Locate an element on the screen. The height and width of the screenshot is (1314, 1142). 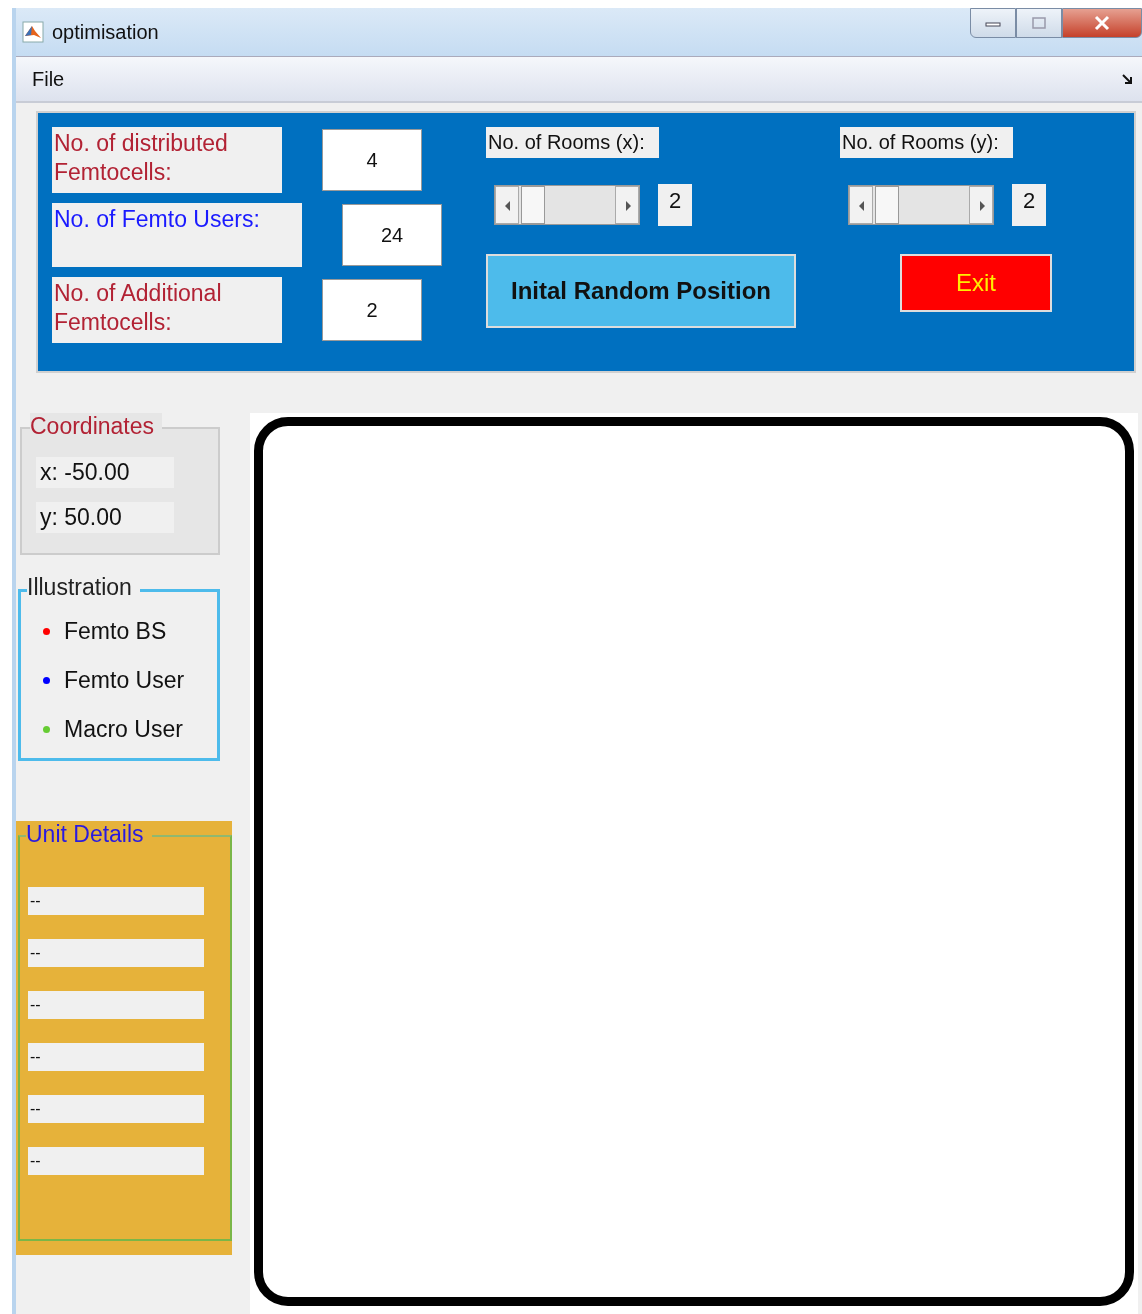
input-field: 4 is located at coordinates (372, 160).